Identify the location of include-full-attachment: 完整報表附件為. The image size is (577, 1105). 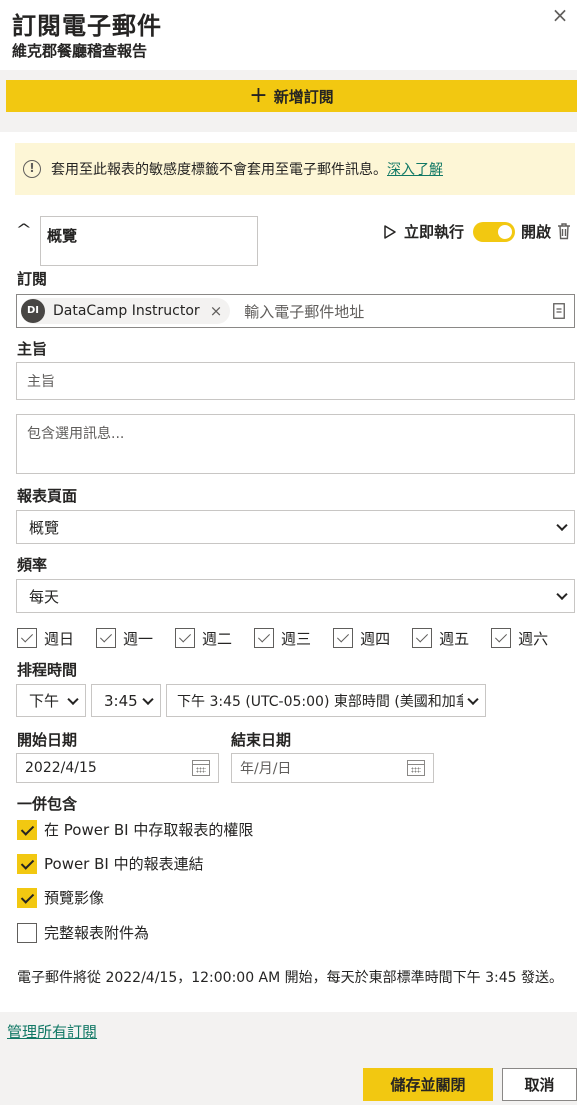
(83, 932).